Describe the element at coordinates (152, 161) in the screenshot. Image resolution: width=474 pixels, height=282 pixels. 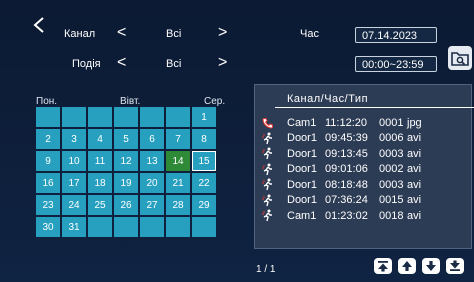
I see `calendar-day: 13` at that location.